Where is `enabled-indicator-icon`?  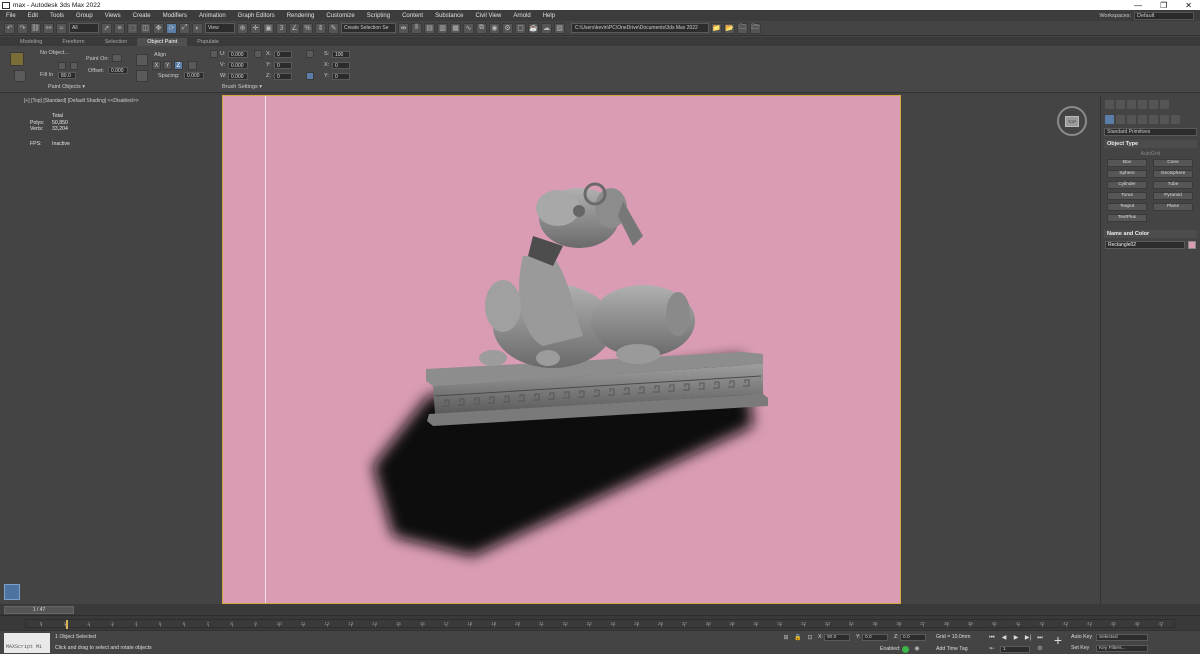
enabled-indicator-icon is located at coordinates (905, 649).